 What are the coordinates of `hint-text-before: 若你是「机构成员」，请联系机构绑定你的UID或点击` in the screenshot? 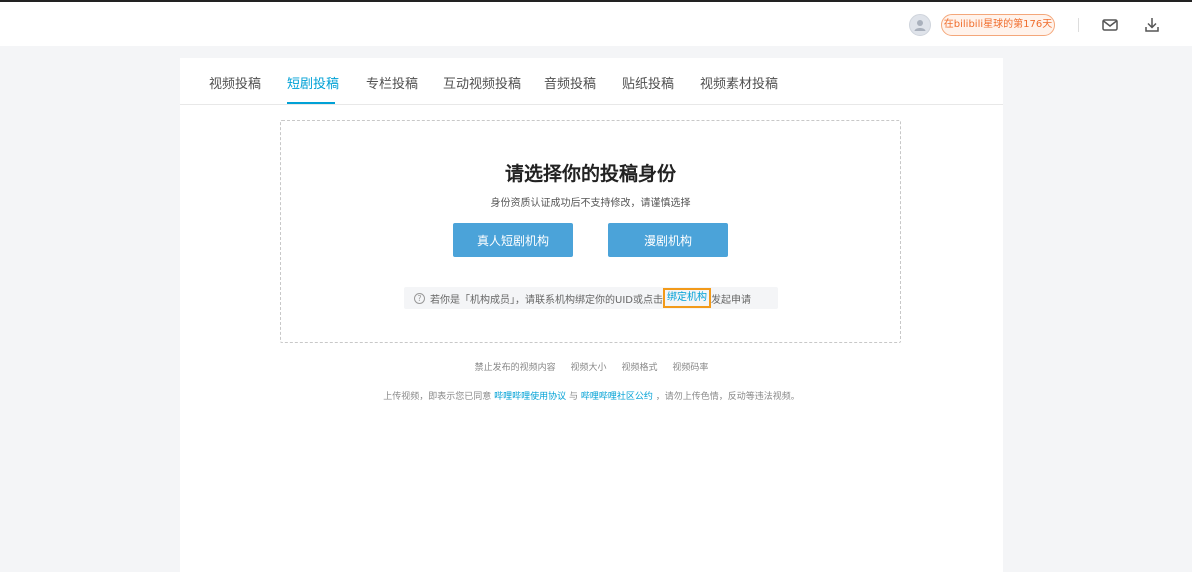 It's located at (546, 300).